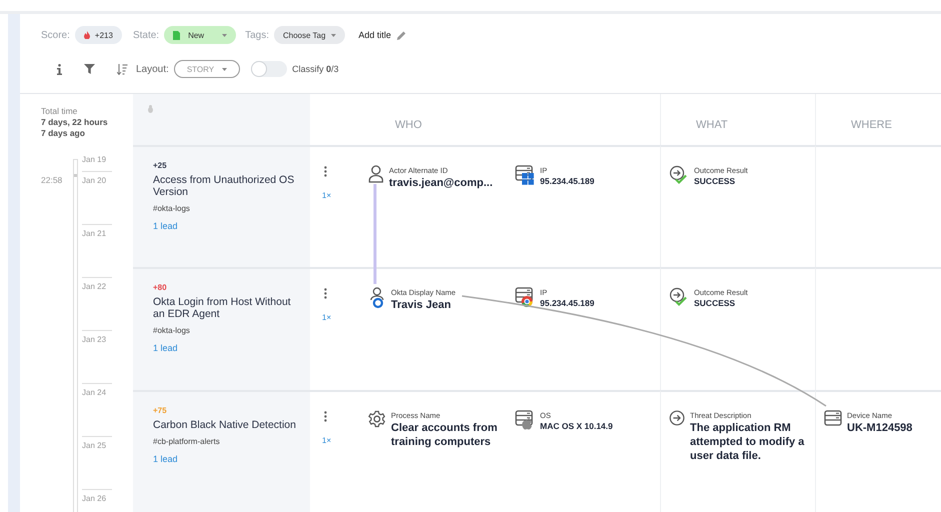 The height and width of the screenshot is (512, 941). I want to click on time-label: 22:58, so click(52, 180).